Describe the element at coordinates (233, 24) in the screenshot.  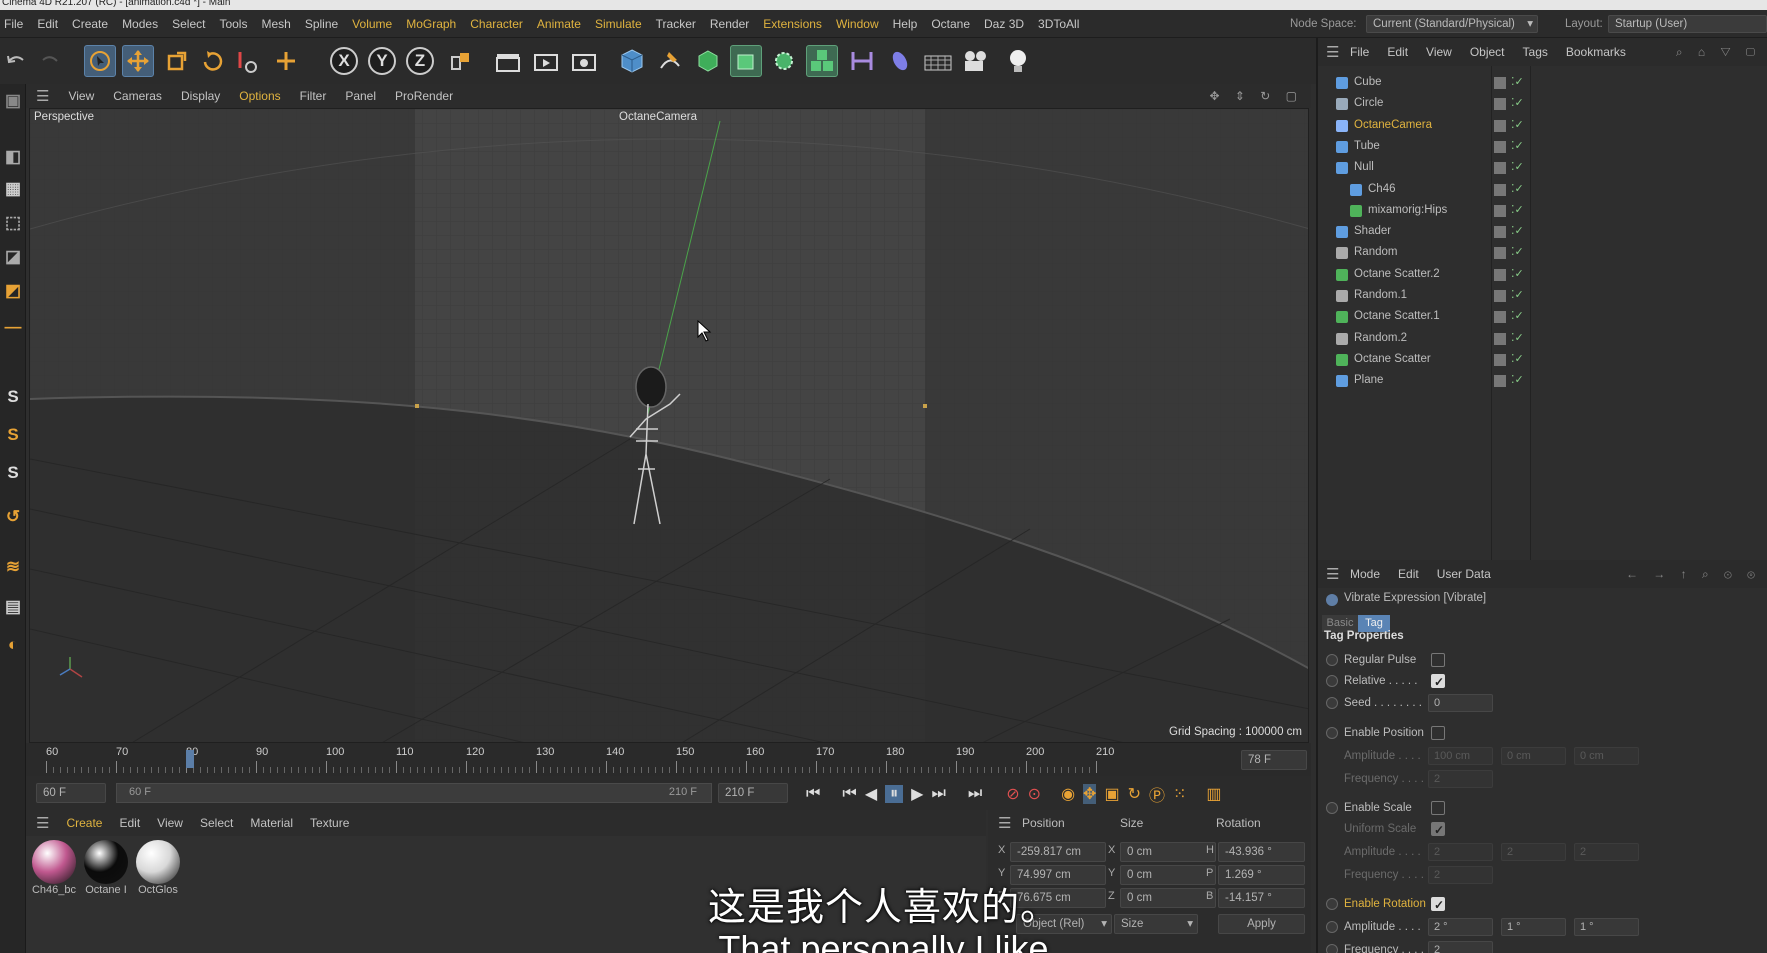
I see `menu-item-tools: Tools` at that location.